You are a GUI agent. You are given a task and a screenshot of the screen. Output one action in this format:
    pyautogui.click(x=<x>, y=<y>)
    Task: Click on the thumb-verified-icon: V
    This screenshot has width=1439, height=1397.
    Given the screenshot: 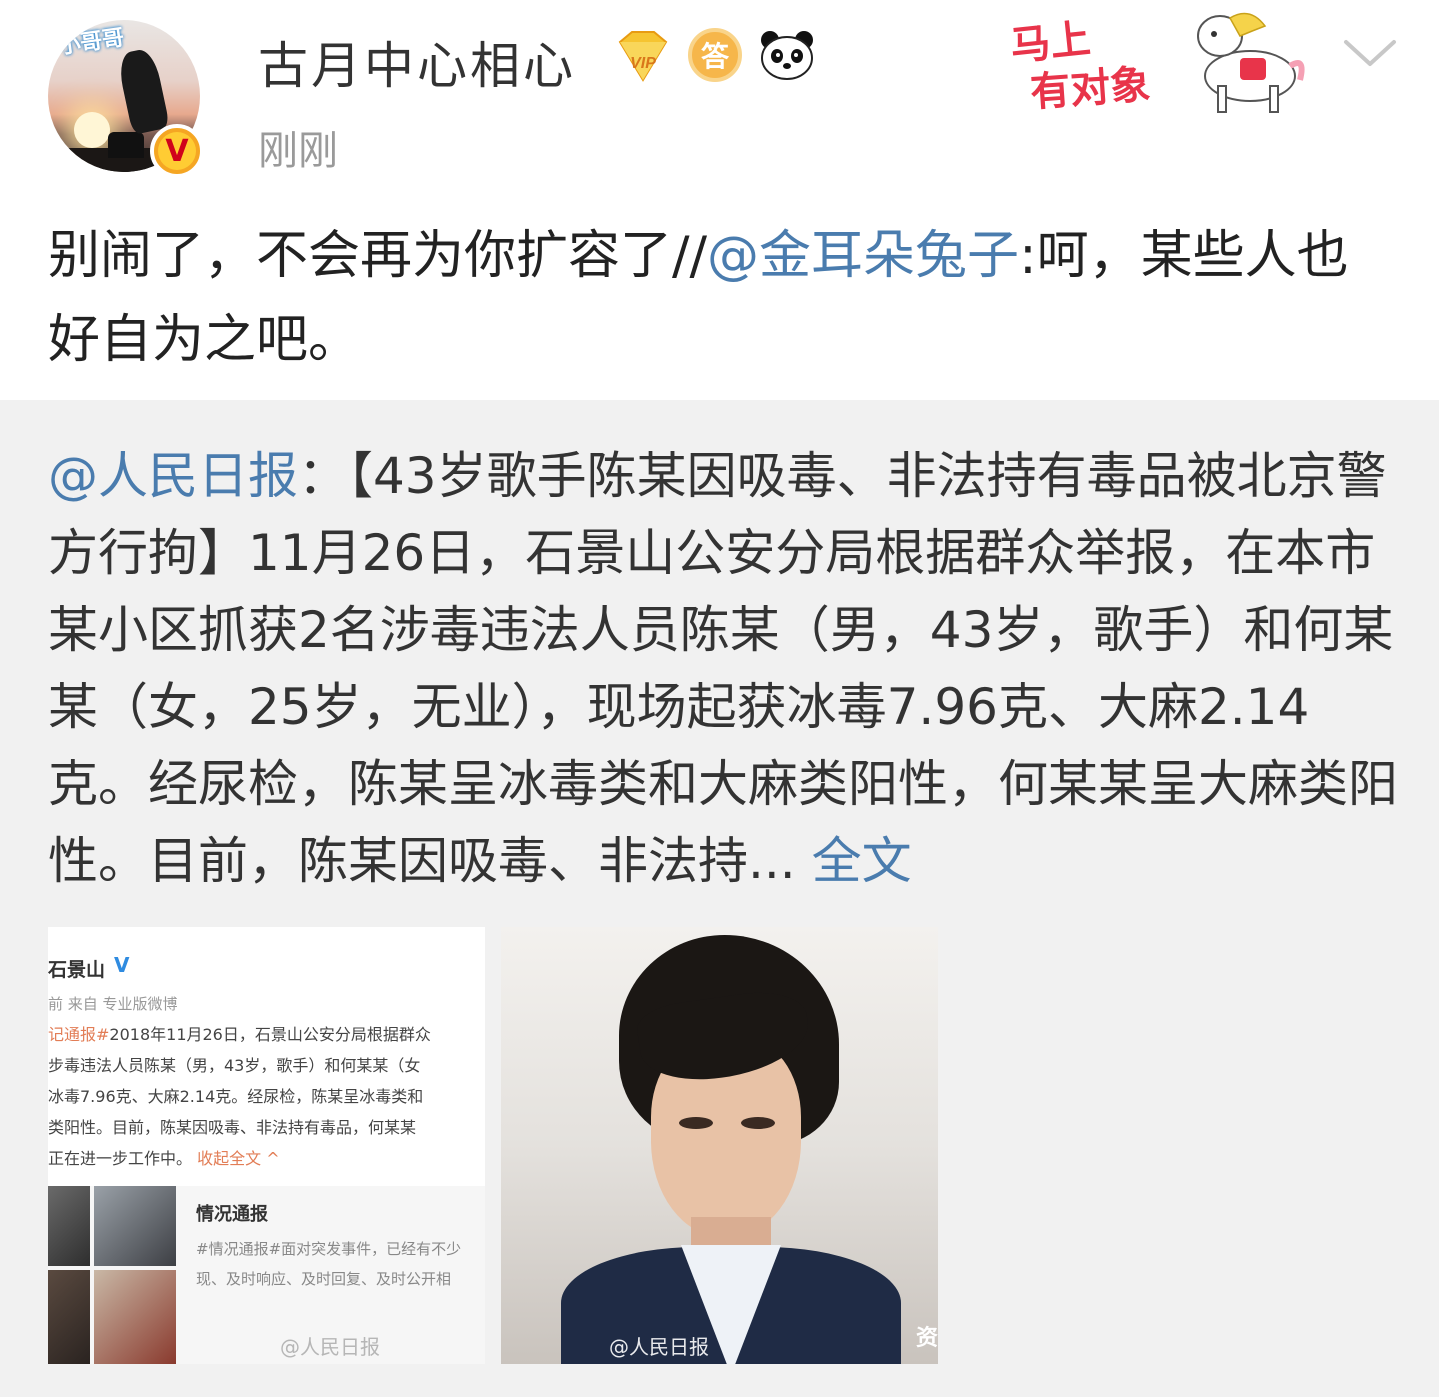 What is the action you would take?
    pyautogui.click(x=122, y=965)
    